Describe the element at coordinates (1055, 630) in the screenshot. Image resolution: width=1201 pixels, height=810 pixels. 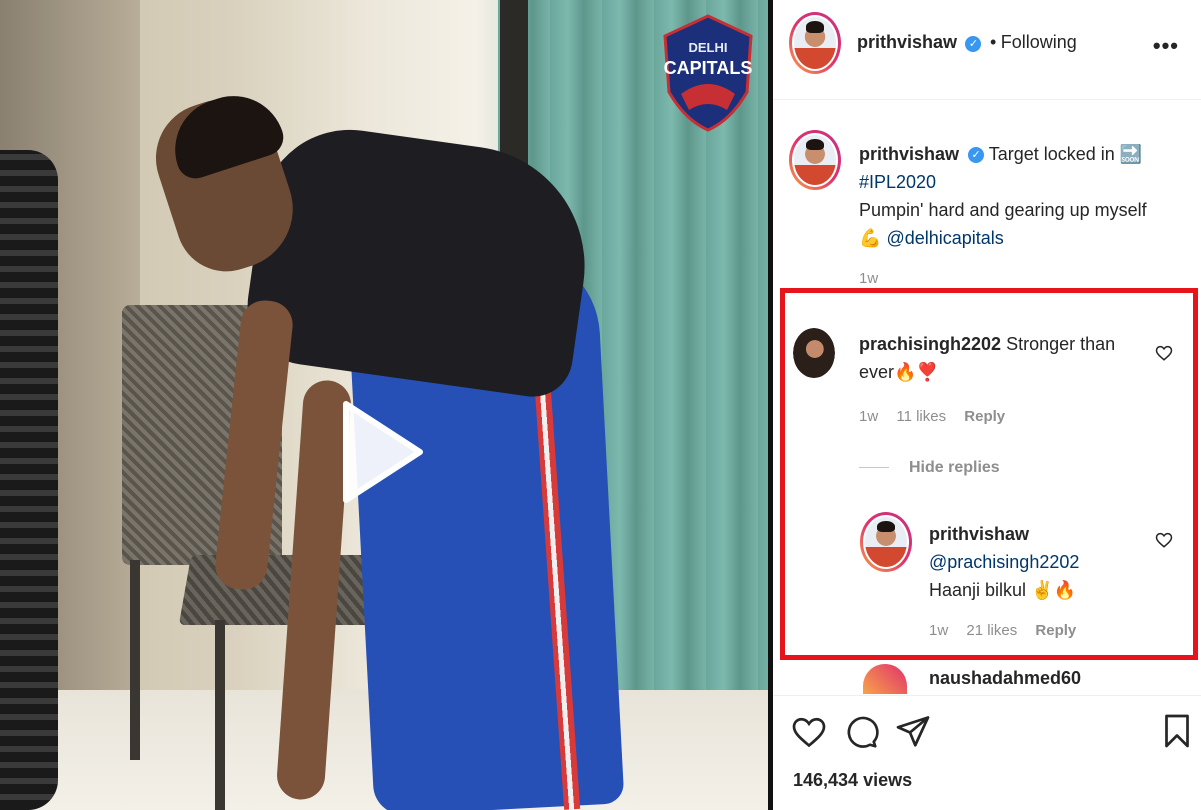
I see `reply-reply-button: Reply` at that location.